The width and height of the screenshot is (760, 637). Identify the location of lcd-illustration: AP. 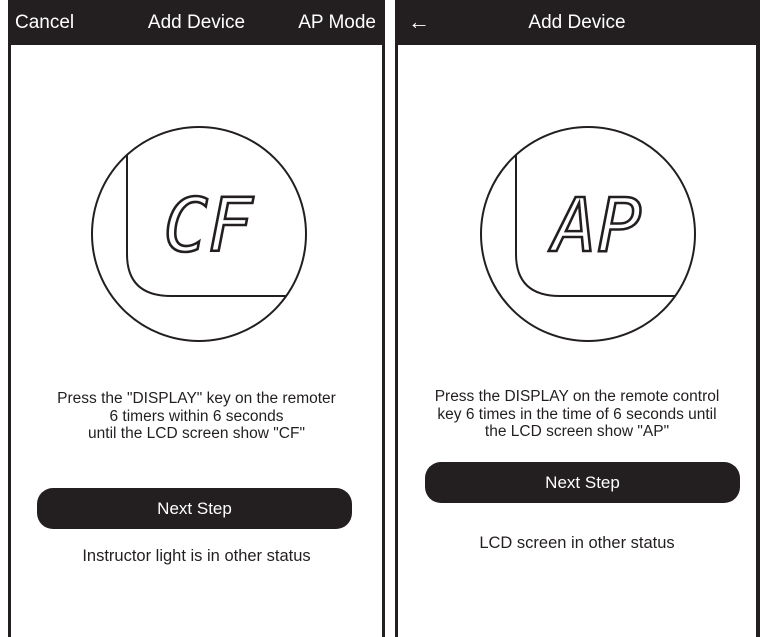
(588, 234).